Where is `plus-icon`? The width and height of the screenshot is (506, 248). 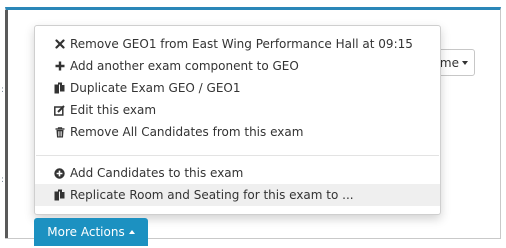 plus-icon is located at coordinates (59, 66).